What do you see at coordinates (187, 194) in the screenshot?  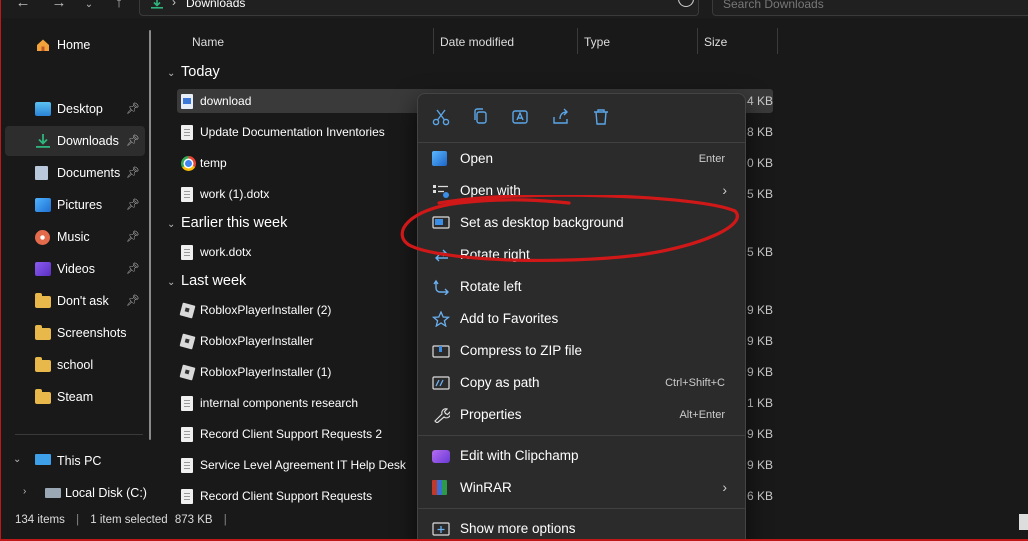 I see `document-file-icon` at bounding box center [187, 194].